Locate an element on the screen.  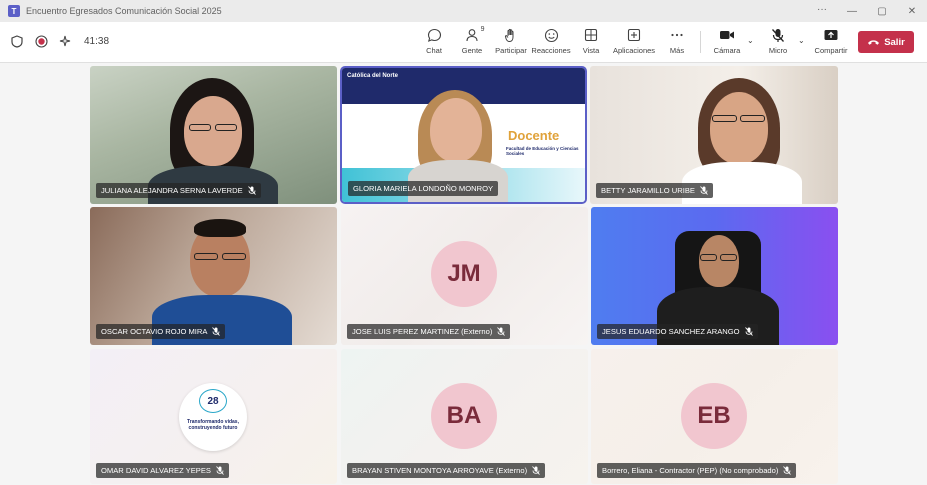
participant-tile: JM JOSE LUIS PEREZ MARTINEZ (Externo) is located at coordinates (464, 276).